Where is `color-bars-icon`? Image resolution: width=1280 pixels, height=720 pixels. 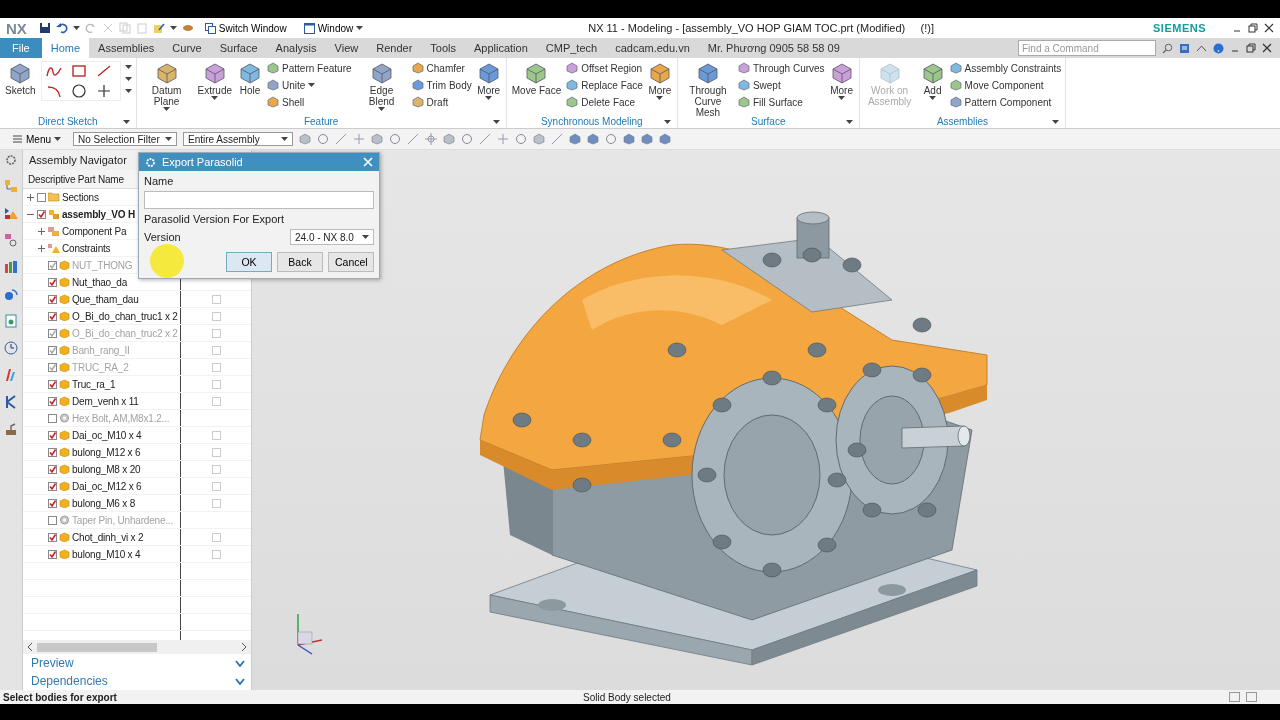
color-bars-icon is located at coordinates (11, 375).